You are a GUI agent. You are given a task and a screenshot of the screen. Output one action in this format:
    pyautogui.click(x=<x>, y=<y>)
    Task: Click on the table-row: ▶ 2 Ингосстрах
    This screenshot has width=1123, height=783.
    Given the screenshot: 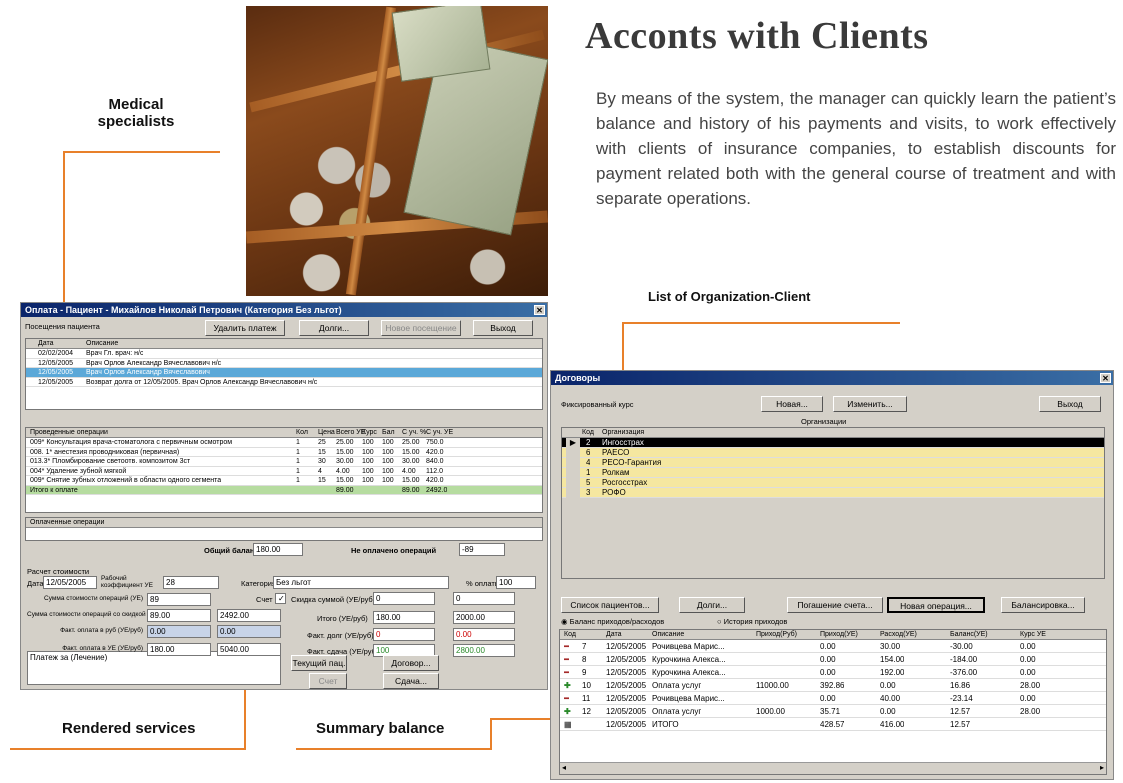 What is the action you would take?
    pyautogui.click(x=833, y=443)
    